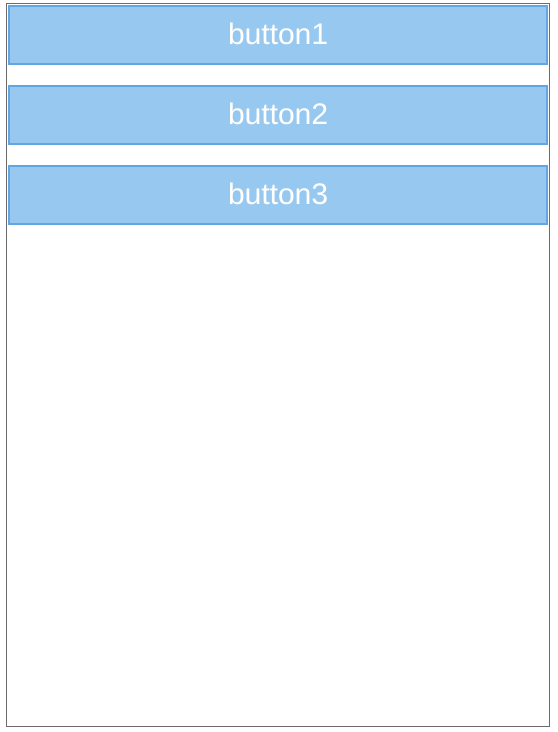  I want to click on button-3: button3, so click(278, 195).